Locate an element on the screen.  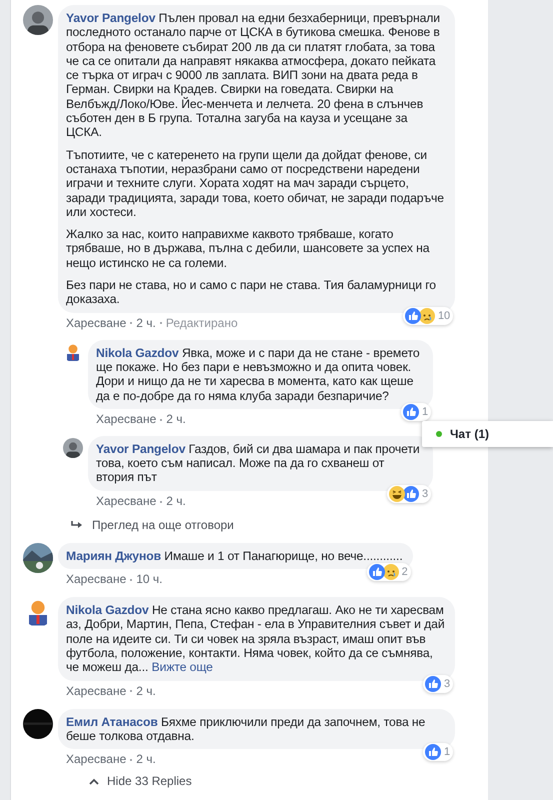
edited-label: Редактирано is located at coordinates (202, 323).